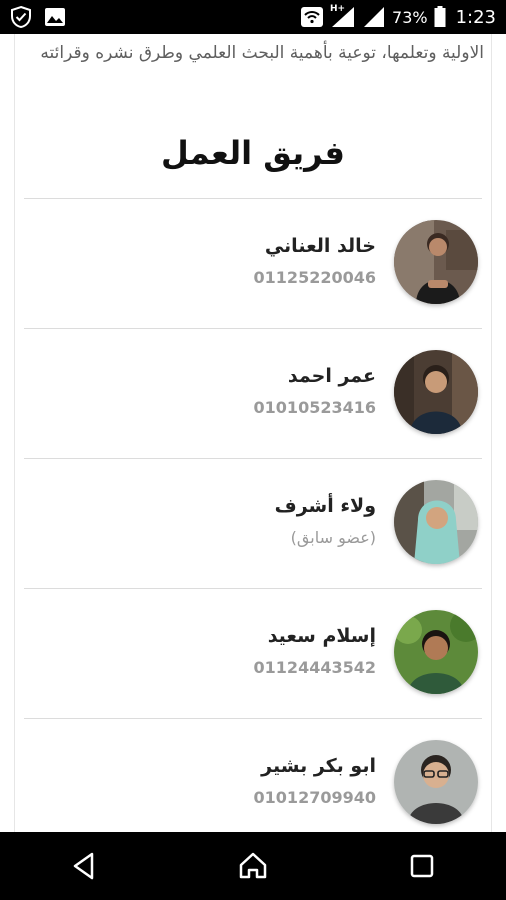 This screenshot has height=900, width=506. I want to click on image-icon, so click(55, 17).